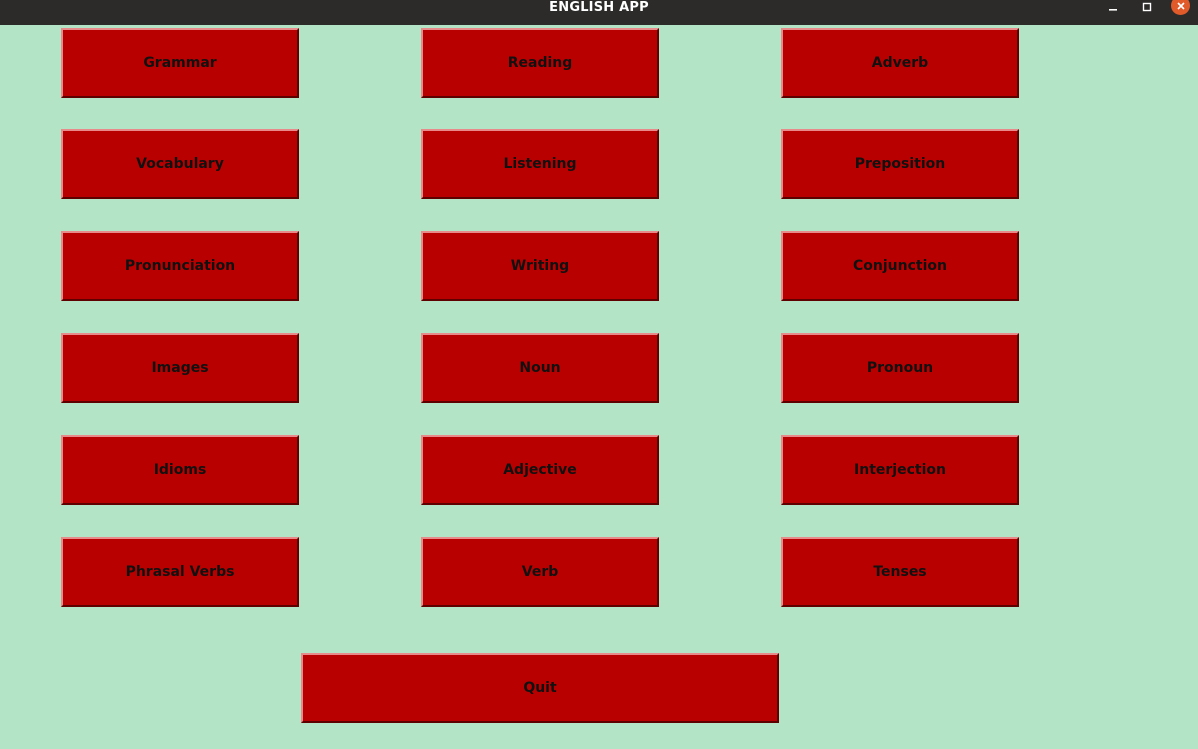 The image size is (1198, 749). Describe the element at coordinates (540, 572) in the screenshot. I see `verb-button: Verb` at that location.